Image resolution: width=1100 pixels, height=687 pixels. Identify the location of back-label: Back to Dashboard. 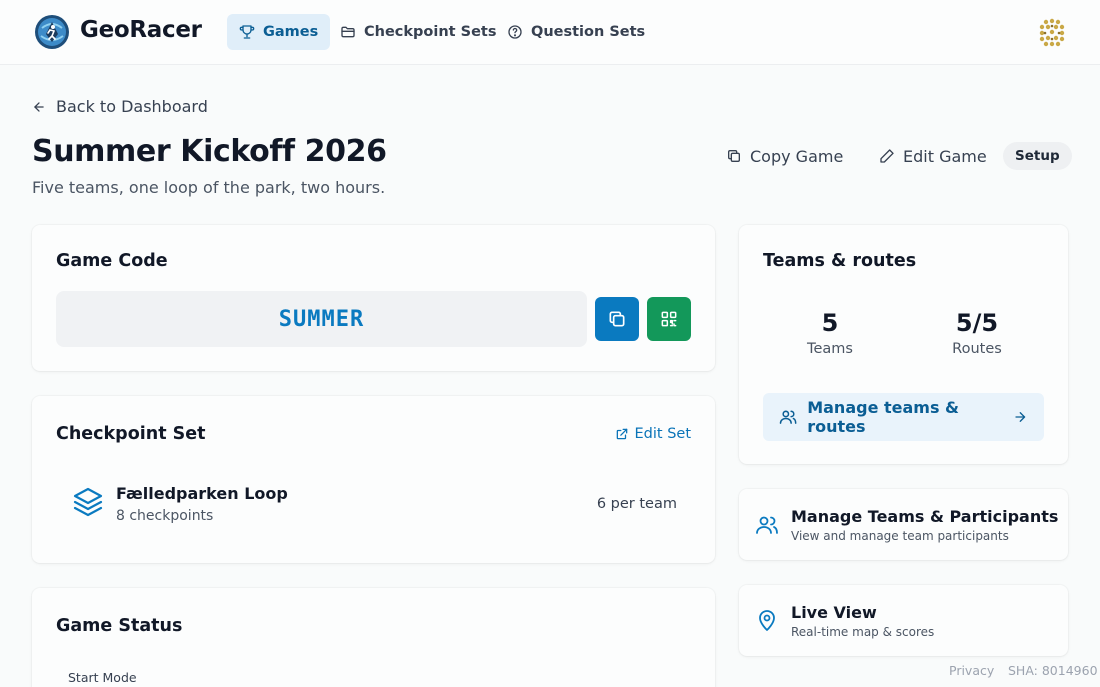
(132, 106).